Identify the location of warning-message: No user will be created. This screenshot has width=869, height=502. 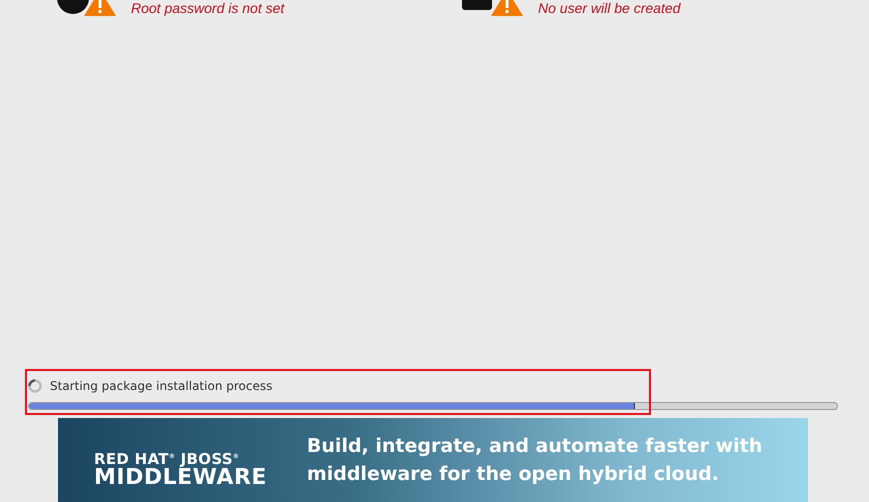
(609, 8).